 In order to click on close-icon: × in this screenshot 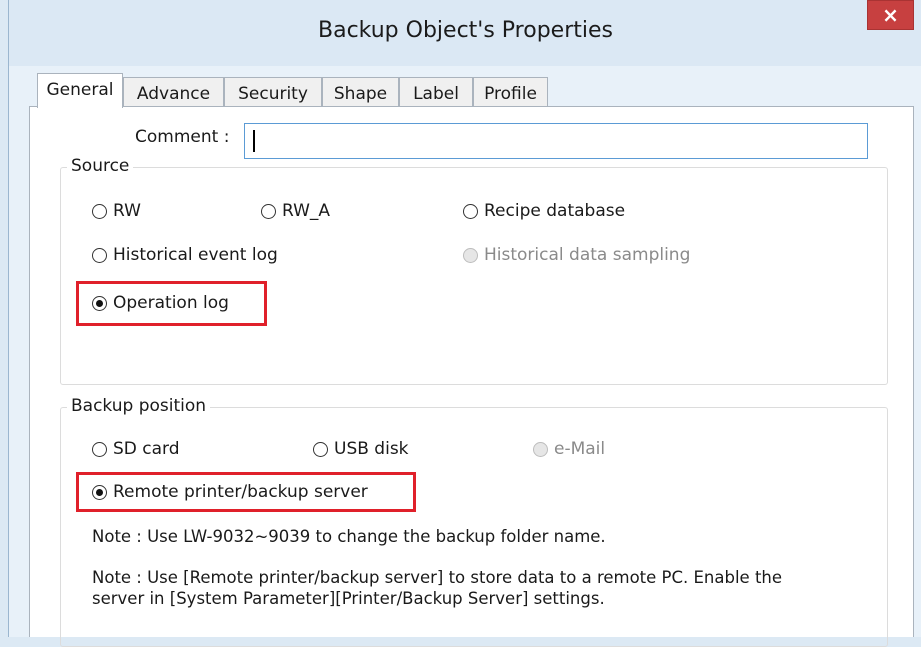, I will do `click(890, 15)`.